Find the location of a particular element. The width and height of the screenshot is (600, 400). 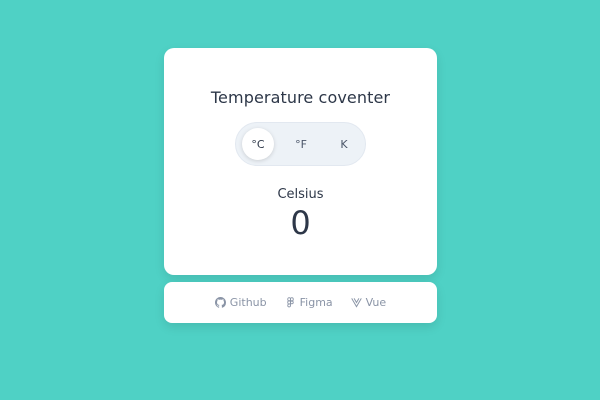

figma-label: Figma is located at coordinates (316, 302).